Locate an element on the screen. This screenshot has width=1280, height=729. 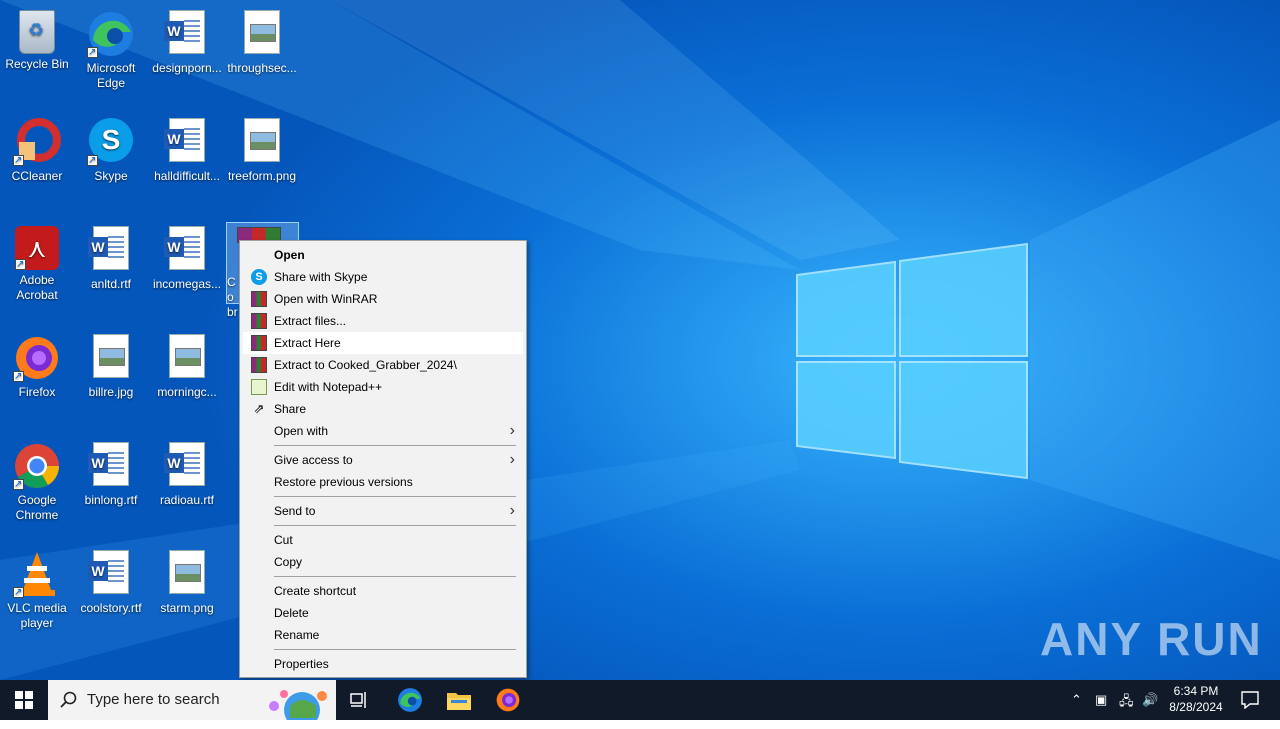
desktop-icon-treeform: treeform.png is located at coordinates (262, 149).